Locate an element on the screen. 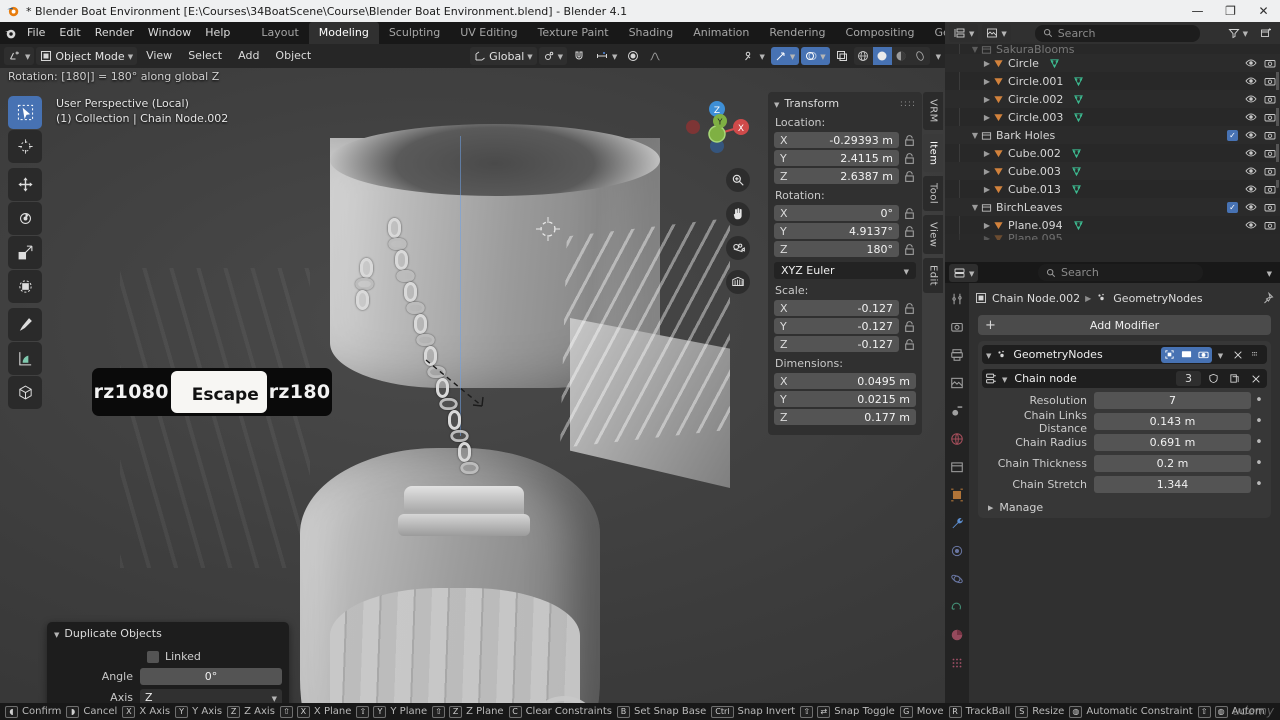 This screenshot has width=1280, height=720. tab-scene is located at coordinates (957, 411).